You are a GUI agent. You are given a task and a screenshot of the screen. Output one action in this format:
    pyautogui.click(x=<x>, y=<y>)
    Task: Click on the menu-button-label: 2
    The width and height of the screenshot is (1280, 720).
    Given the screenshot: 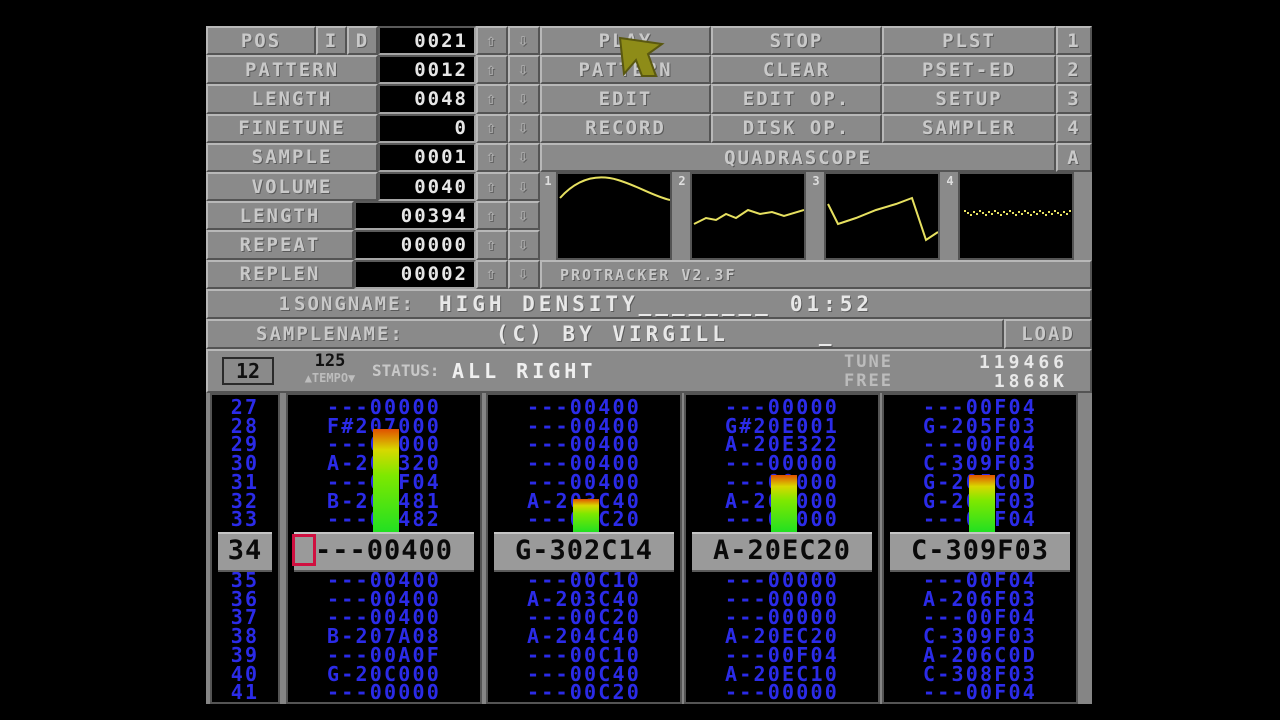 What is the action you would take?
    pyautogui.click(x=1074, y=69)
    